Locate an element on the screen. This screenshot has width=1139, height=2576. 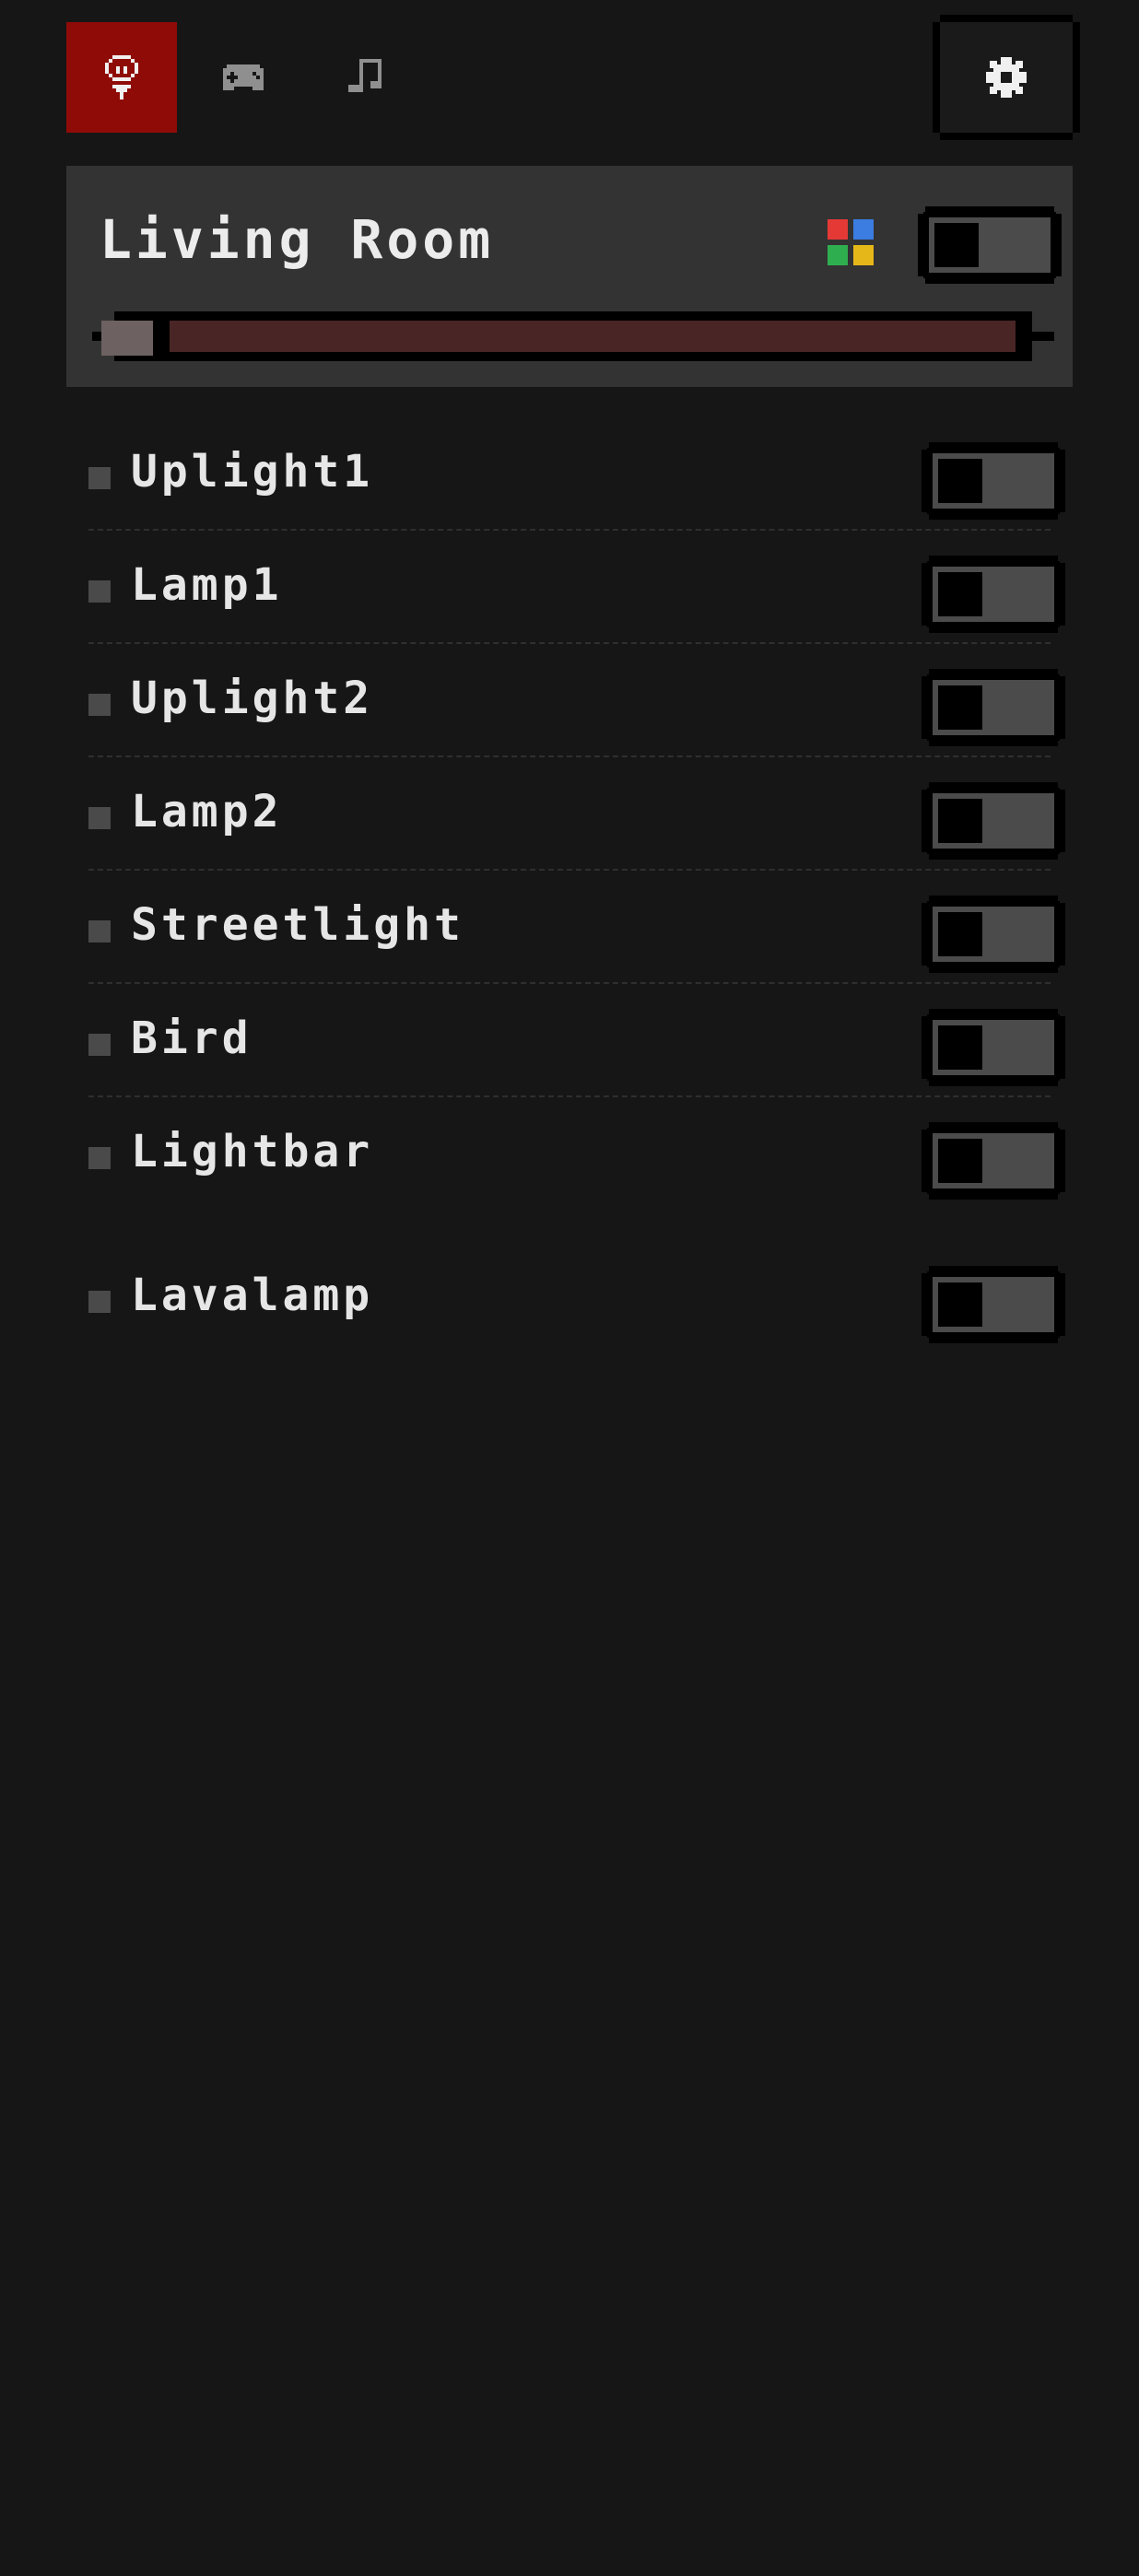
top-navigation is located at coordinates (569, 77).